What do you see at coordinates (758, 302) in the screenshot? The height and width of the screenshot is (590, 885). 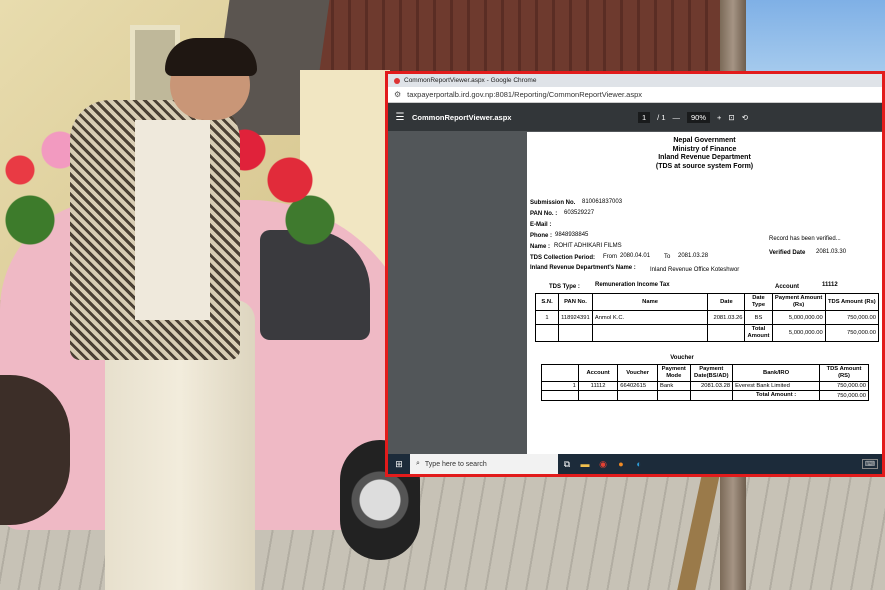 I see `col-date-type: Date Type` at bounding box center [758, 302].